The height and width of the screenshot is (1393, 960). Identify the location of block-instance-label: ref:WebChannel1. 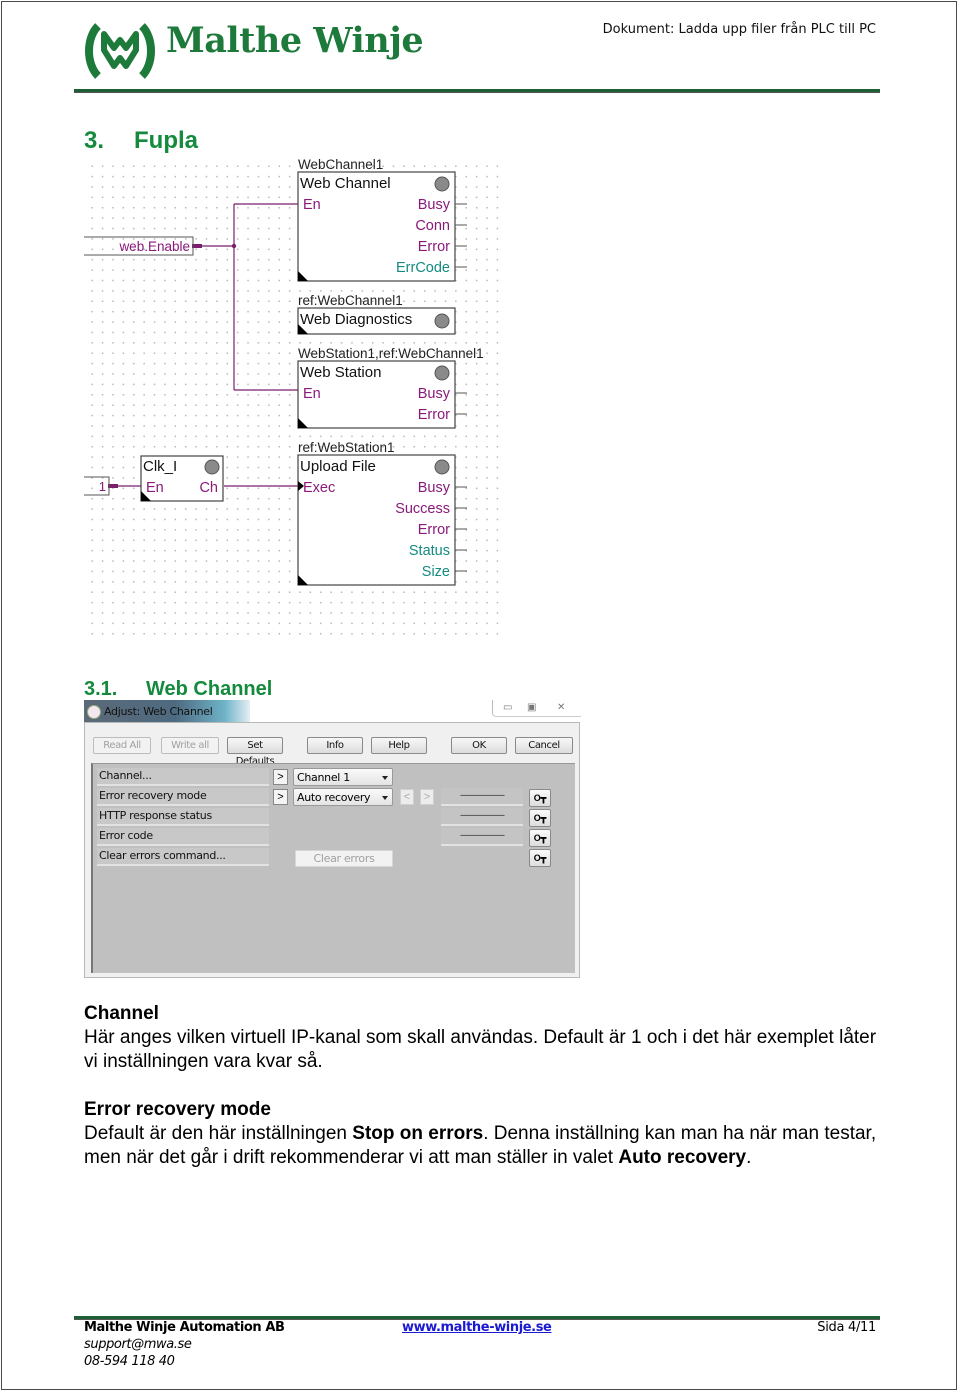
(350, 300).